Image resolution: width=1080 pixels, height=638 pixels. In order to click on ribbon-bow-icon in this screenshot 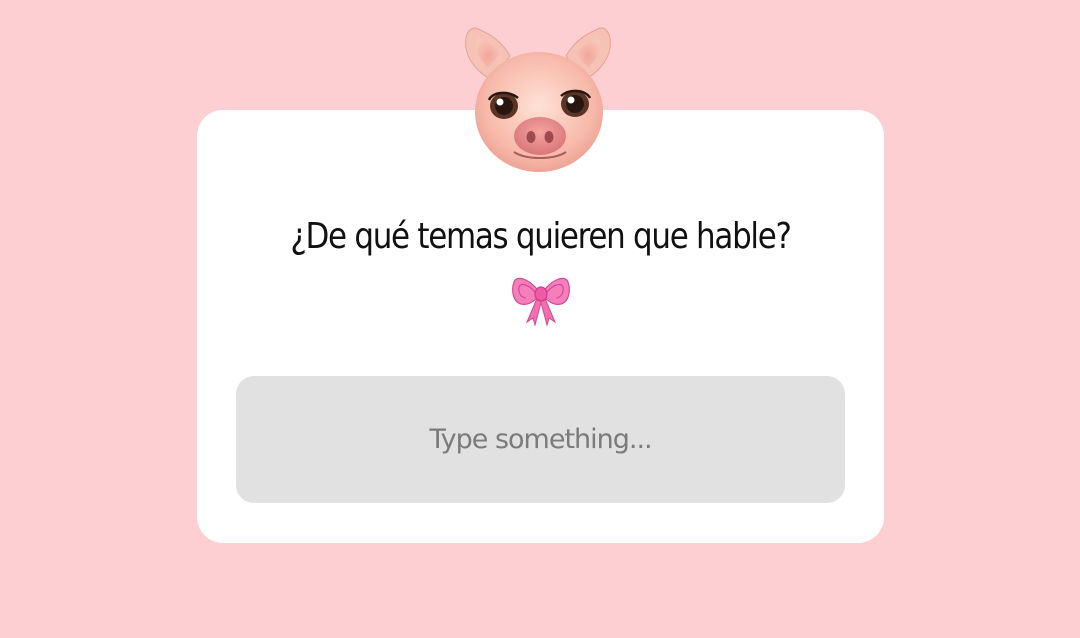, I will do `click(541, 301)`.